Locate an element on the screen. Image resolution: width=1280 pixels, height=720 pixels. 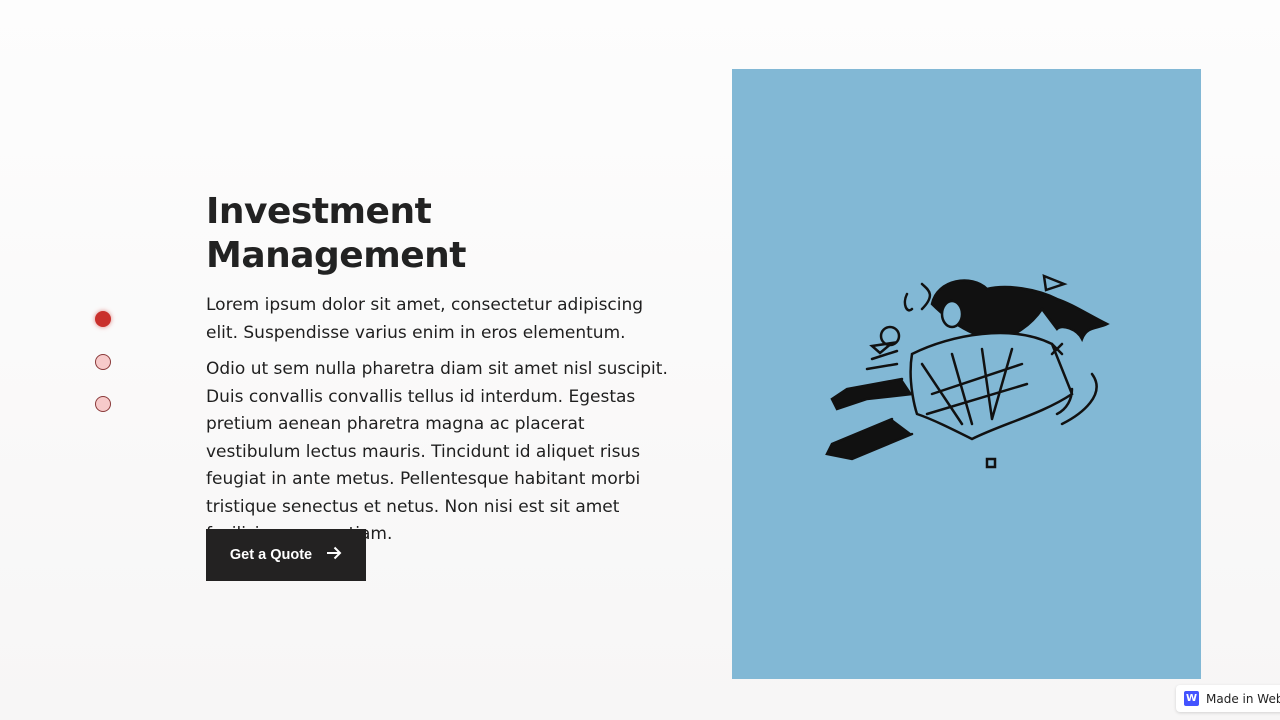
button-label: Get a Quote is located at coordinates (271, 555).